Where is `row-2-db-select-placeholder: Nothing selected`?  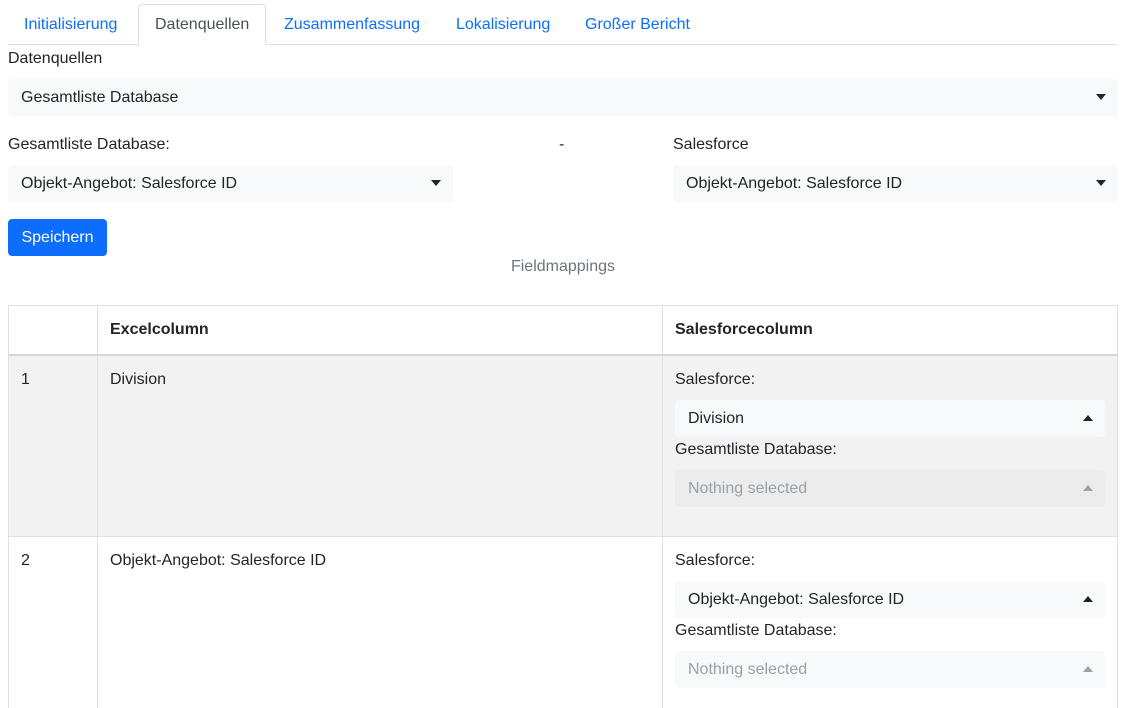
row-2-db-select-placeholder: Nothing selected is located at coordinates (748, 669).